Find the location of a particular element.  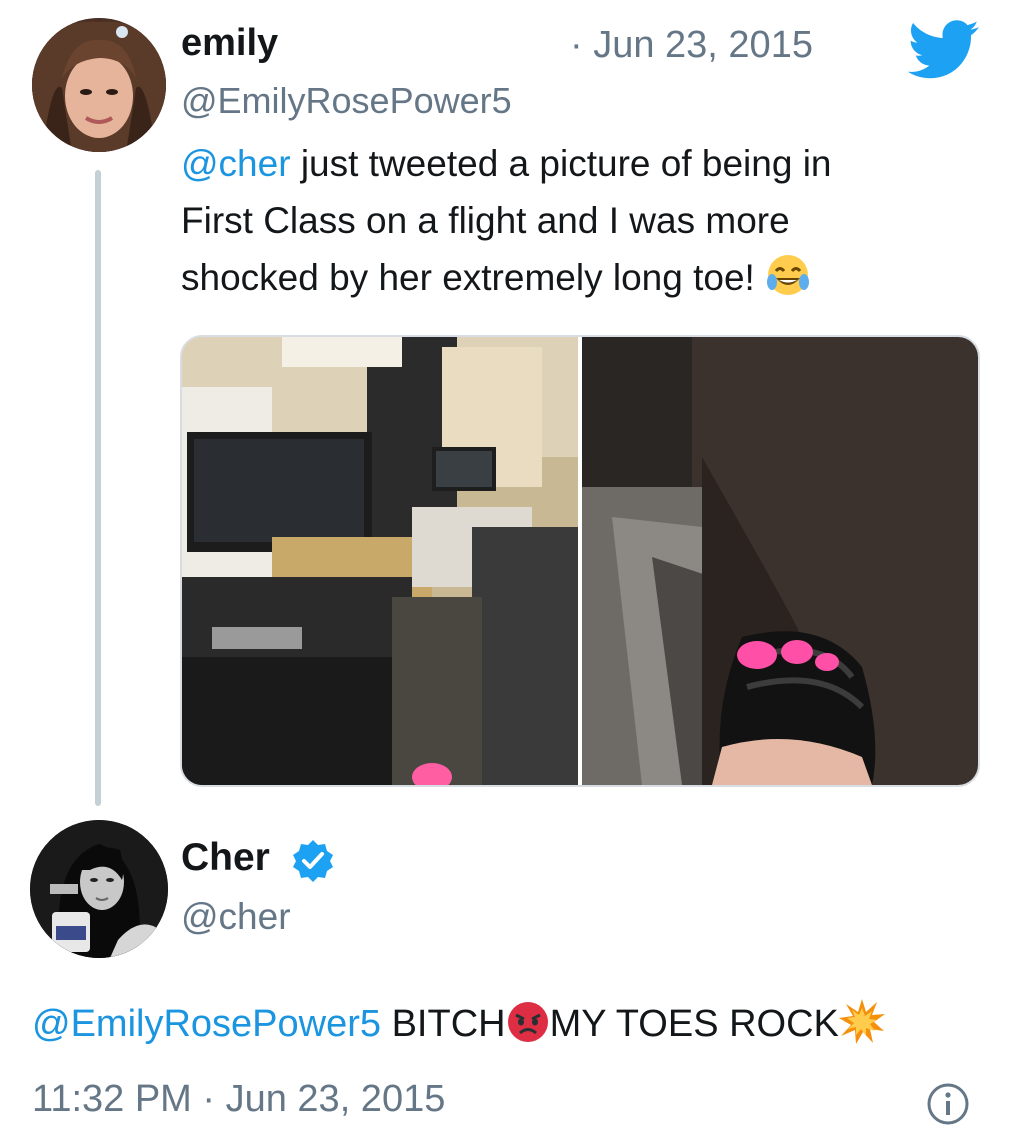

tweet-date: · Jun 23, 2015 is located at coordinates (691, 45).